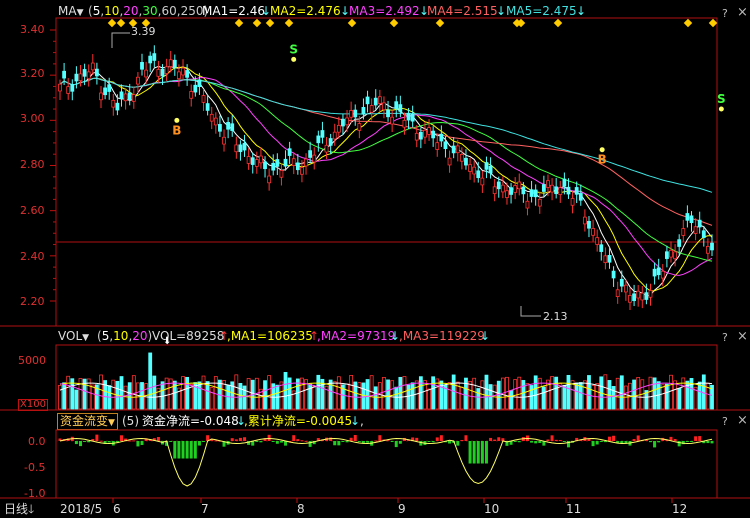 The height and width of the screenshot is (518, 750). What do you see at coordinates (143, 31) in the screenshot?
I see `high-price-label: 3.39` at bounding box center [143, 31].